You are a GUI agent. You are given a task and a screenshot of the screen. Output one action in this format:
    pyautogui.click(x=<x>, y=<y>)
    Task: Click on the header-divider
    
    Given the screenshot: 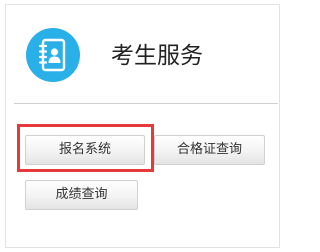 What is the action you would take?
    pyautogui.click(x=146, y=103)
    